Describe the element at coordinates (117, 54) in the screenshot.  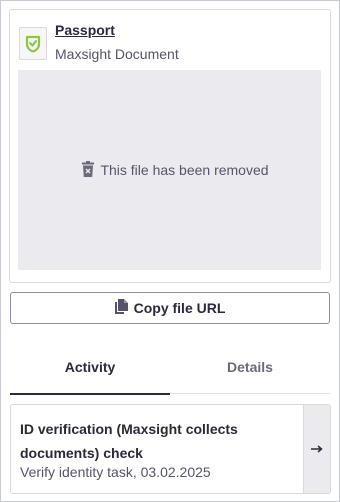
I see `document-subtitle: Maxsight Document` at that location.